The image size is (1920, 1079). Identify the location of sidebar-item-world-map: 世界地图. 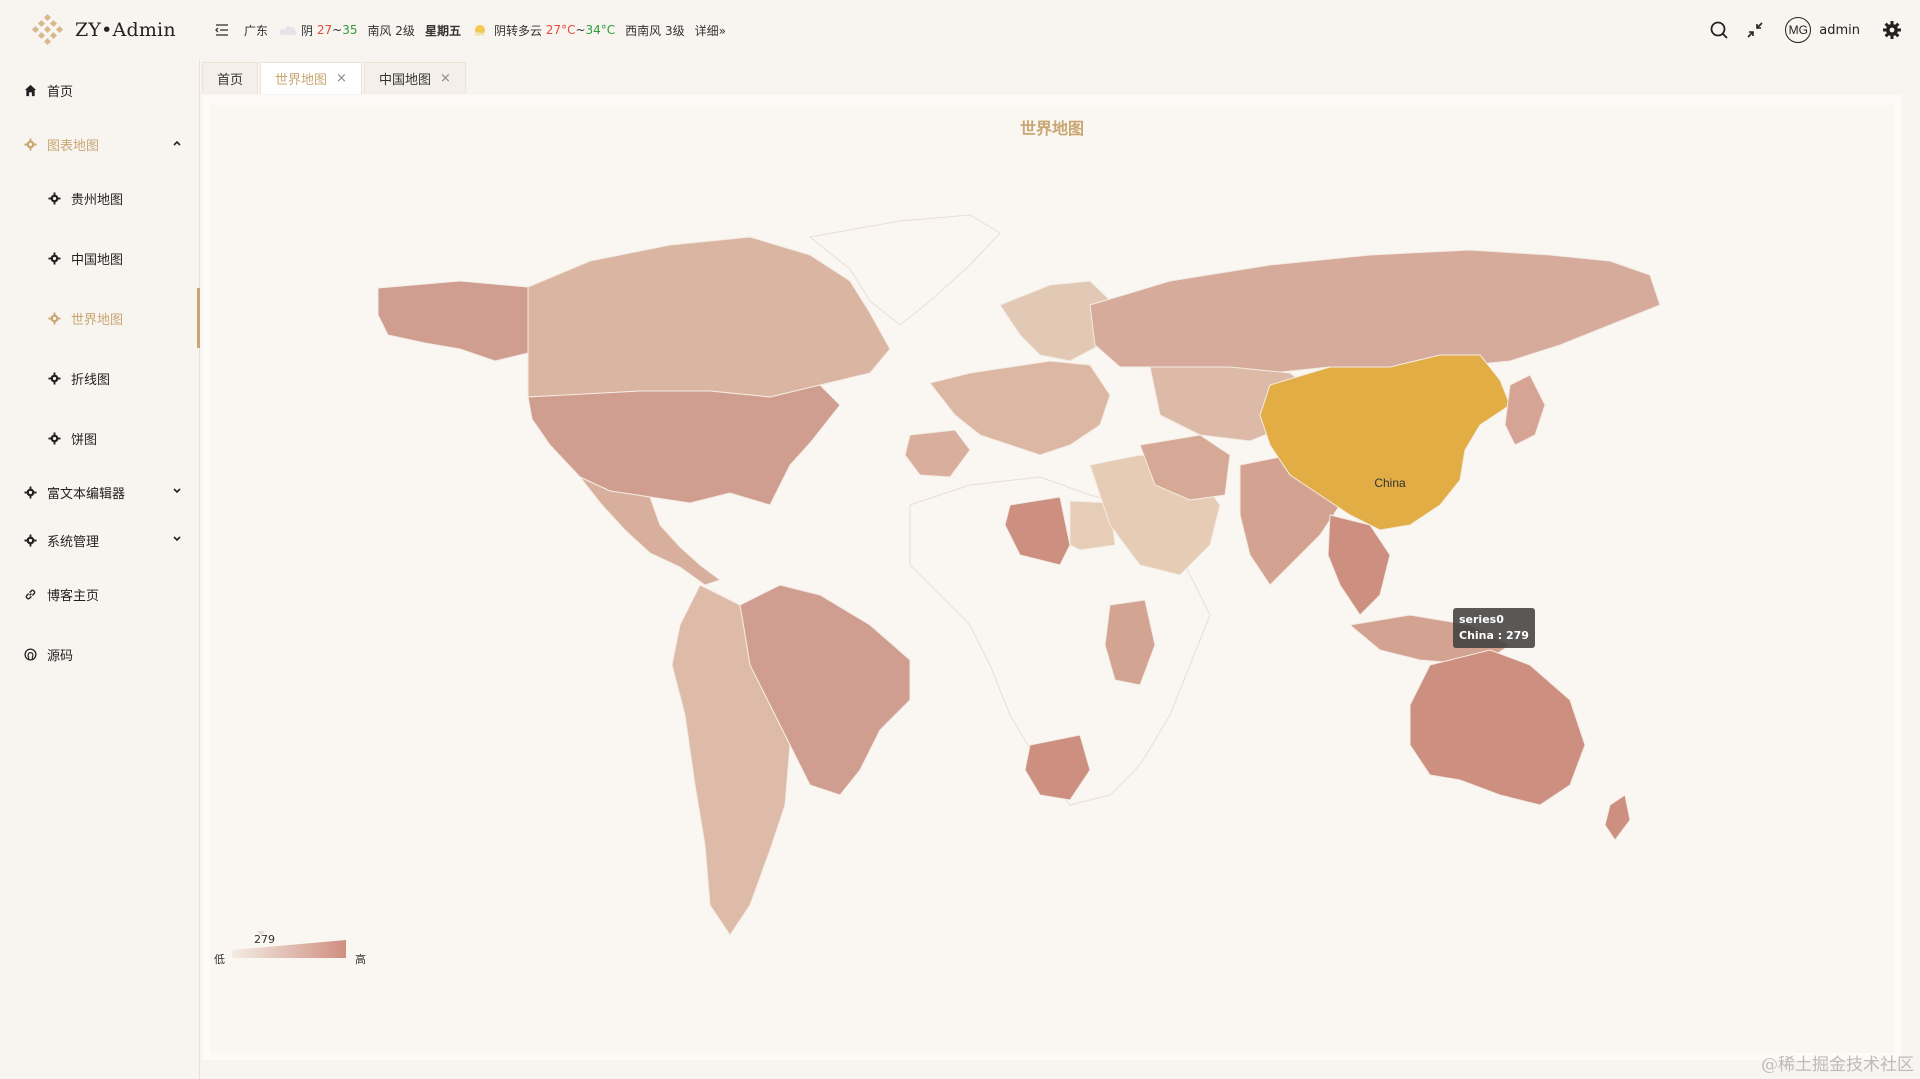
(100, 318).